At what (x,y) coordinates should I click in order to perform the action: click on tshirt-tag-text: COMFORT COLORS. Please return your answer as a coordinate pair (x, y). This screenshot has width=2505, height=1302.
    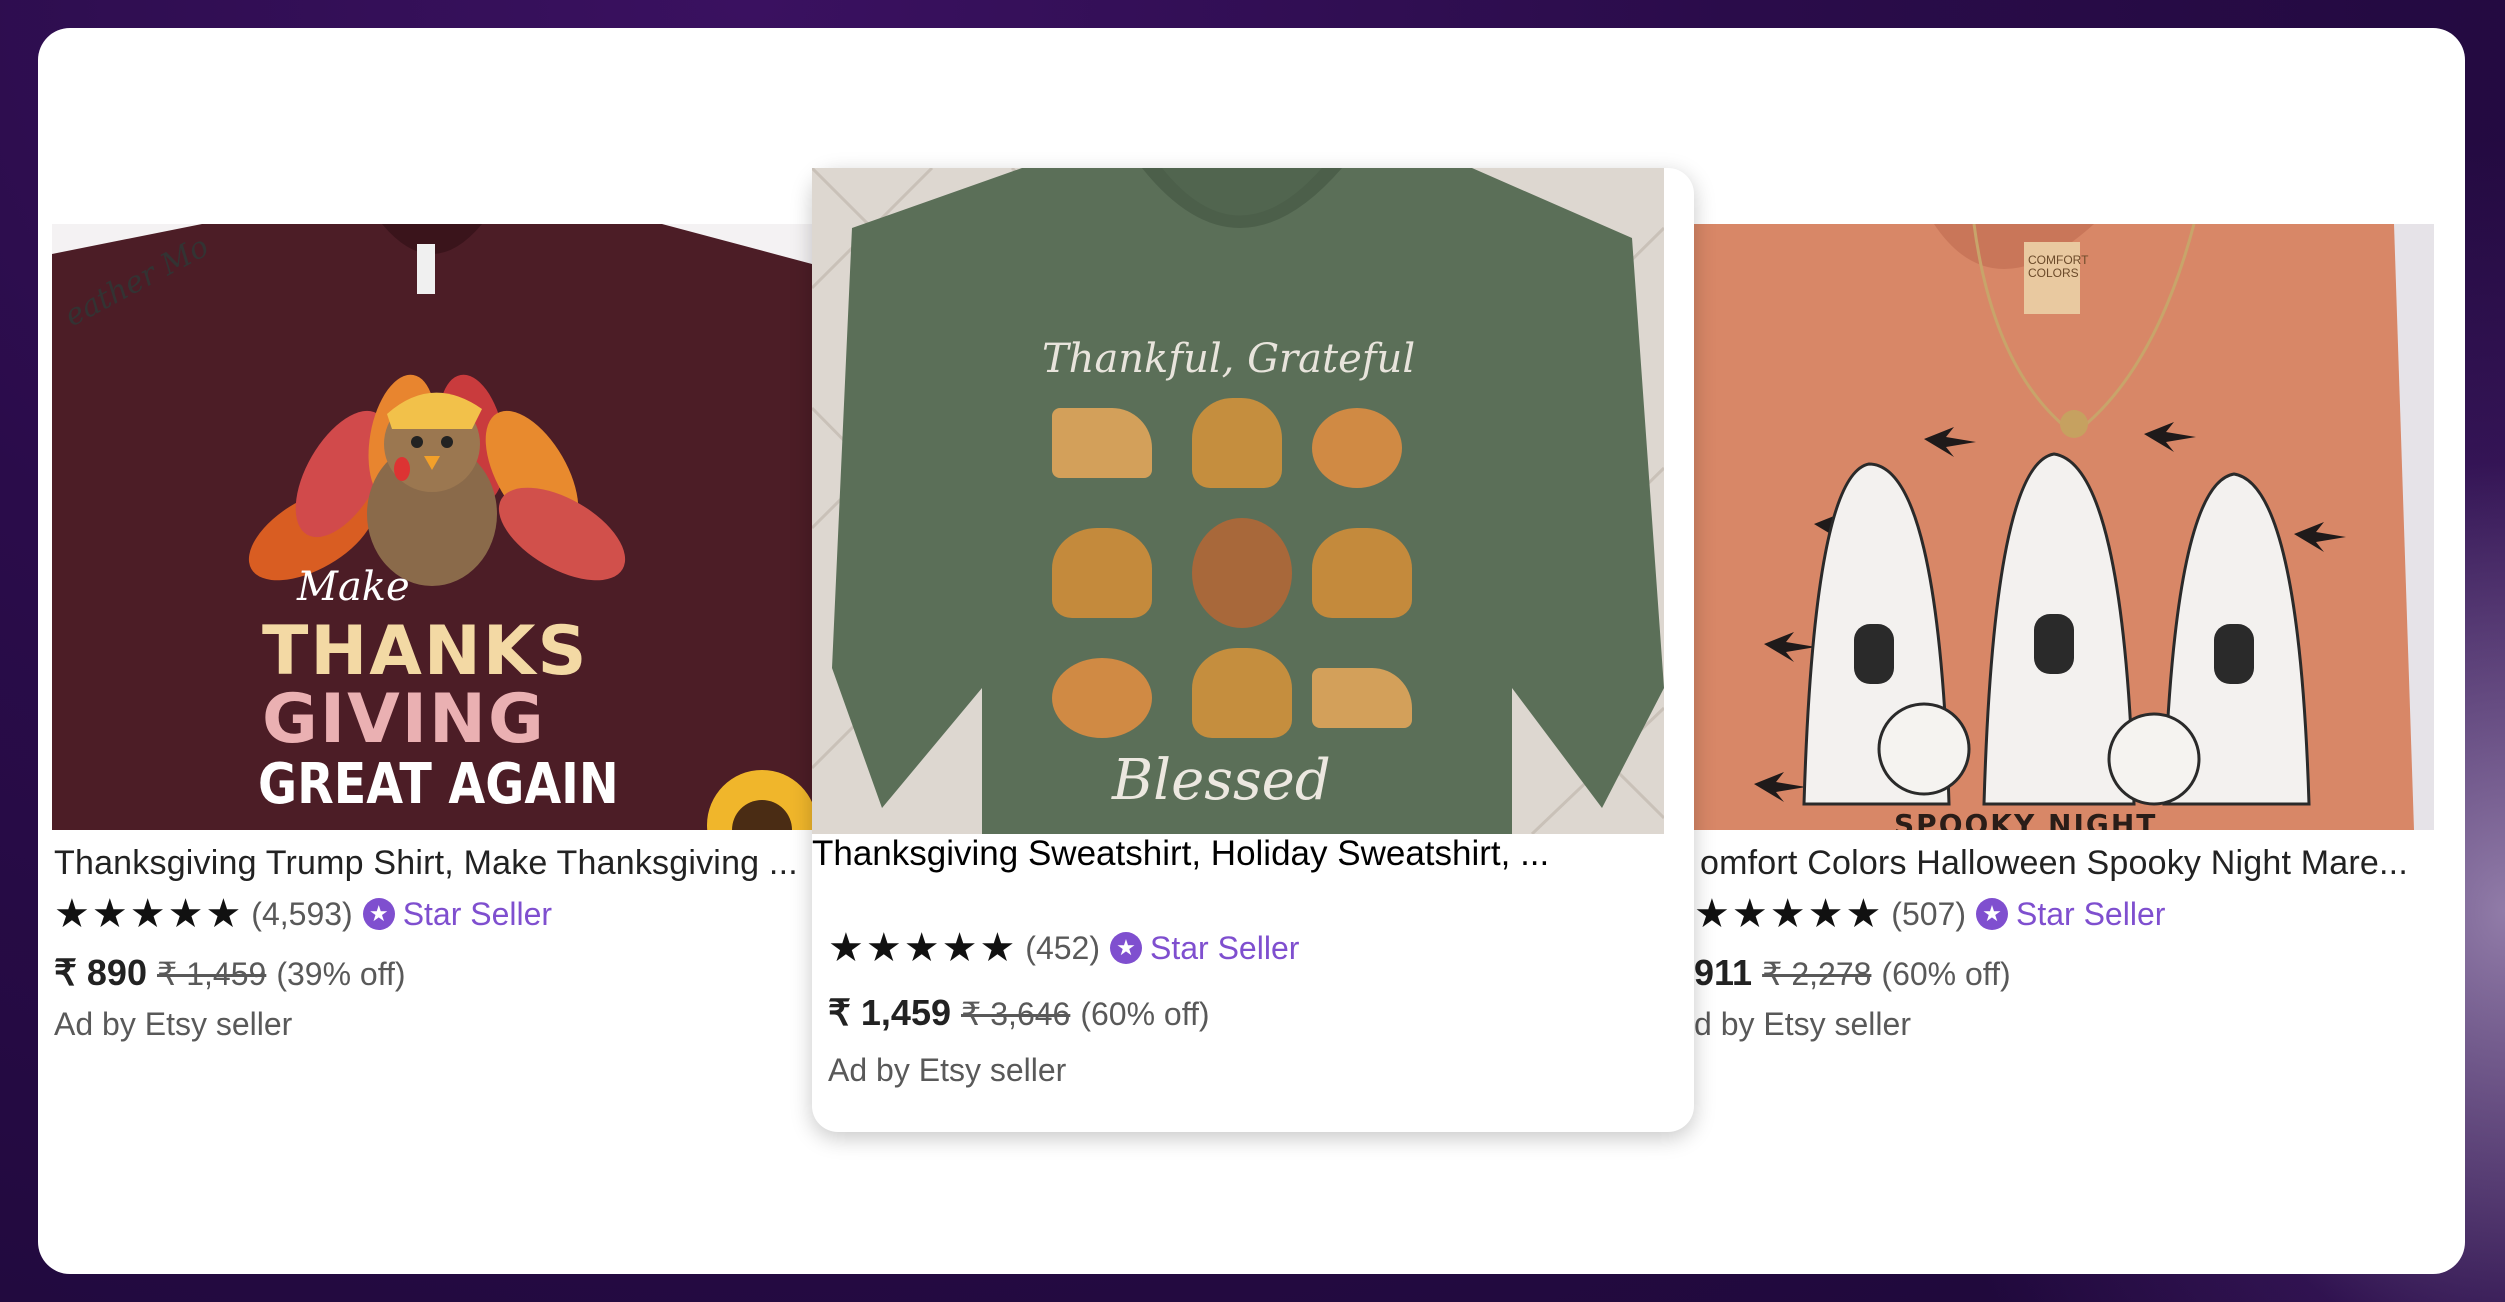
    Looking at the image, I should click on (2058, 267).